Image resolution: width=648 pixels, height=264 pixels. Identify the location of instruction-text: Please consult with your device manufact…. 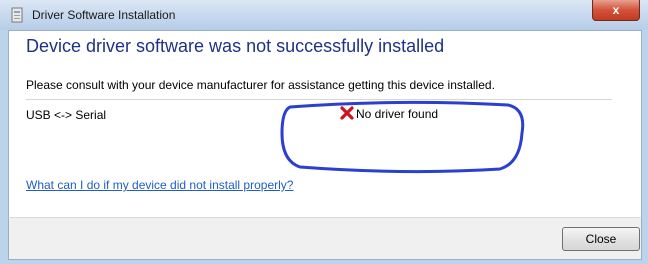
(260, 85).